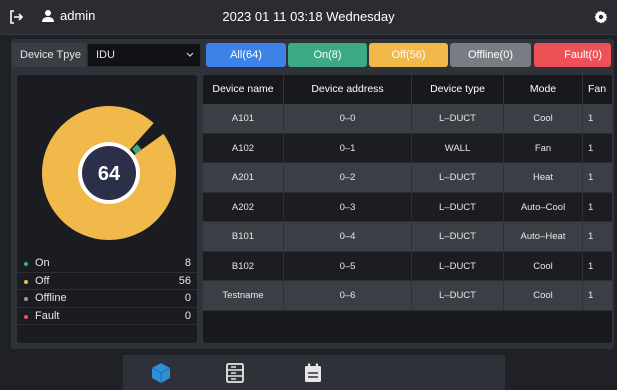 Image resolution: width=617 pixels, height=390 pixels. I want to click on table-row: B101 0–4 L–DUCT Auto–Heat 1, so click(407, 237).